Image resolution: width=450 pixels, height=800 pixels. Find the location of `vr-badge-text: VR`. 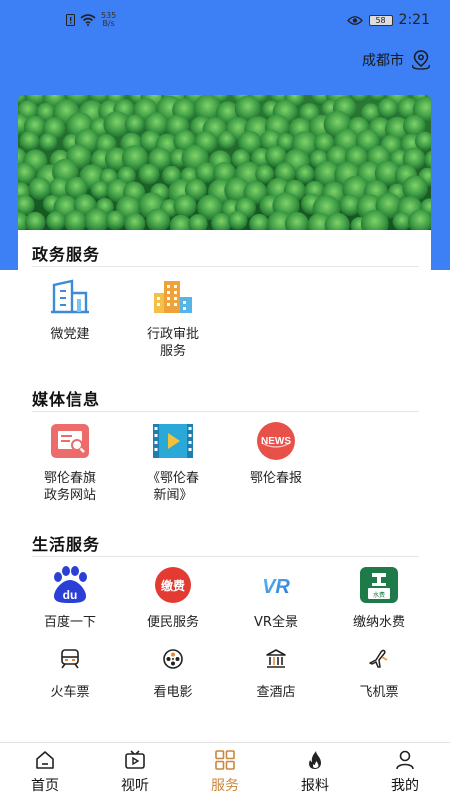

vr-badge-text: VR is located at coordinates (276, 587).